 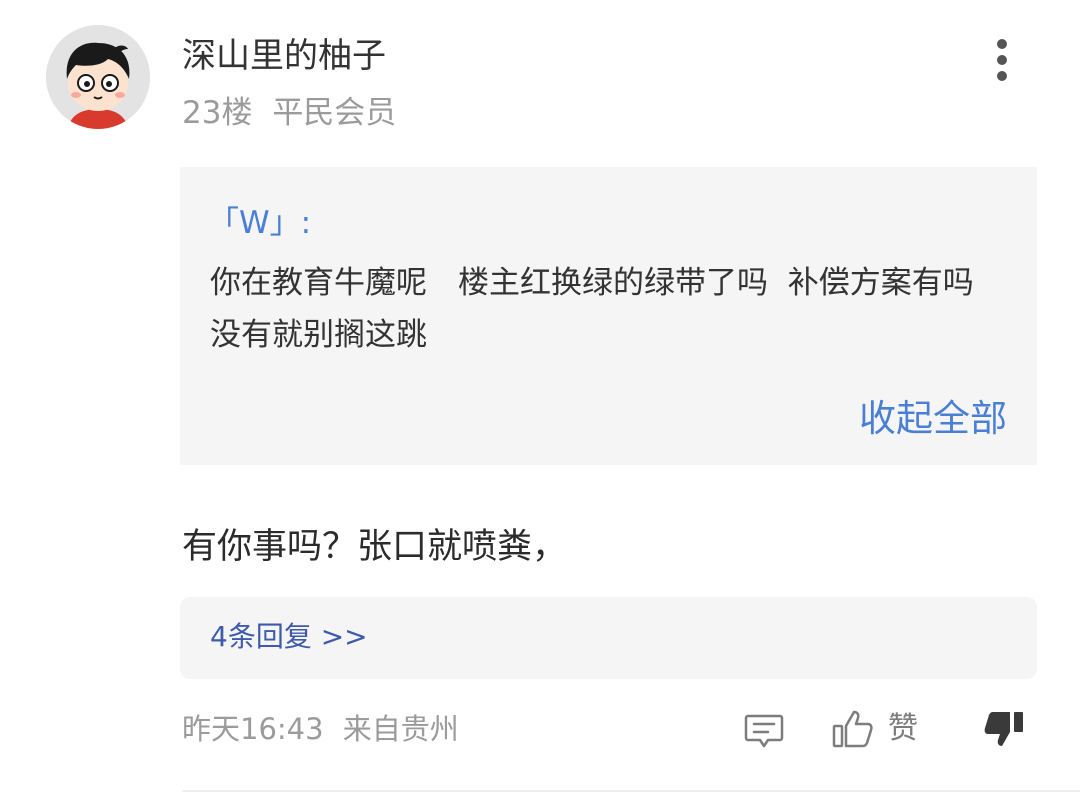 I want to click on thumbs-up-icon, so click(x=852, y=729).